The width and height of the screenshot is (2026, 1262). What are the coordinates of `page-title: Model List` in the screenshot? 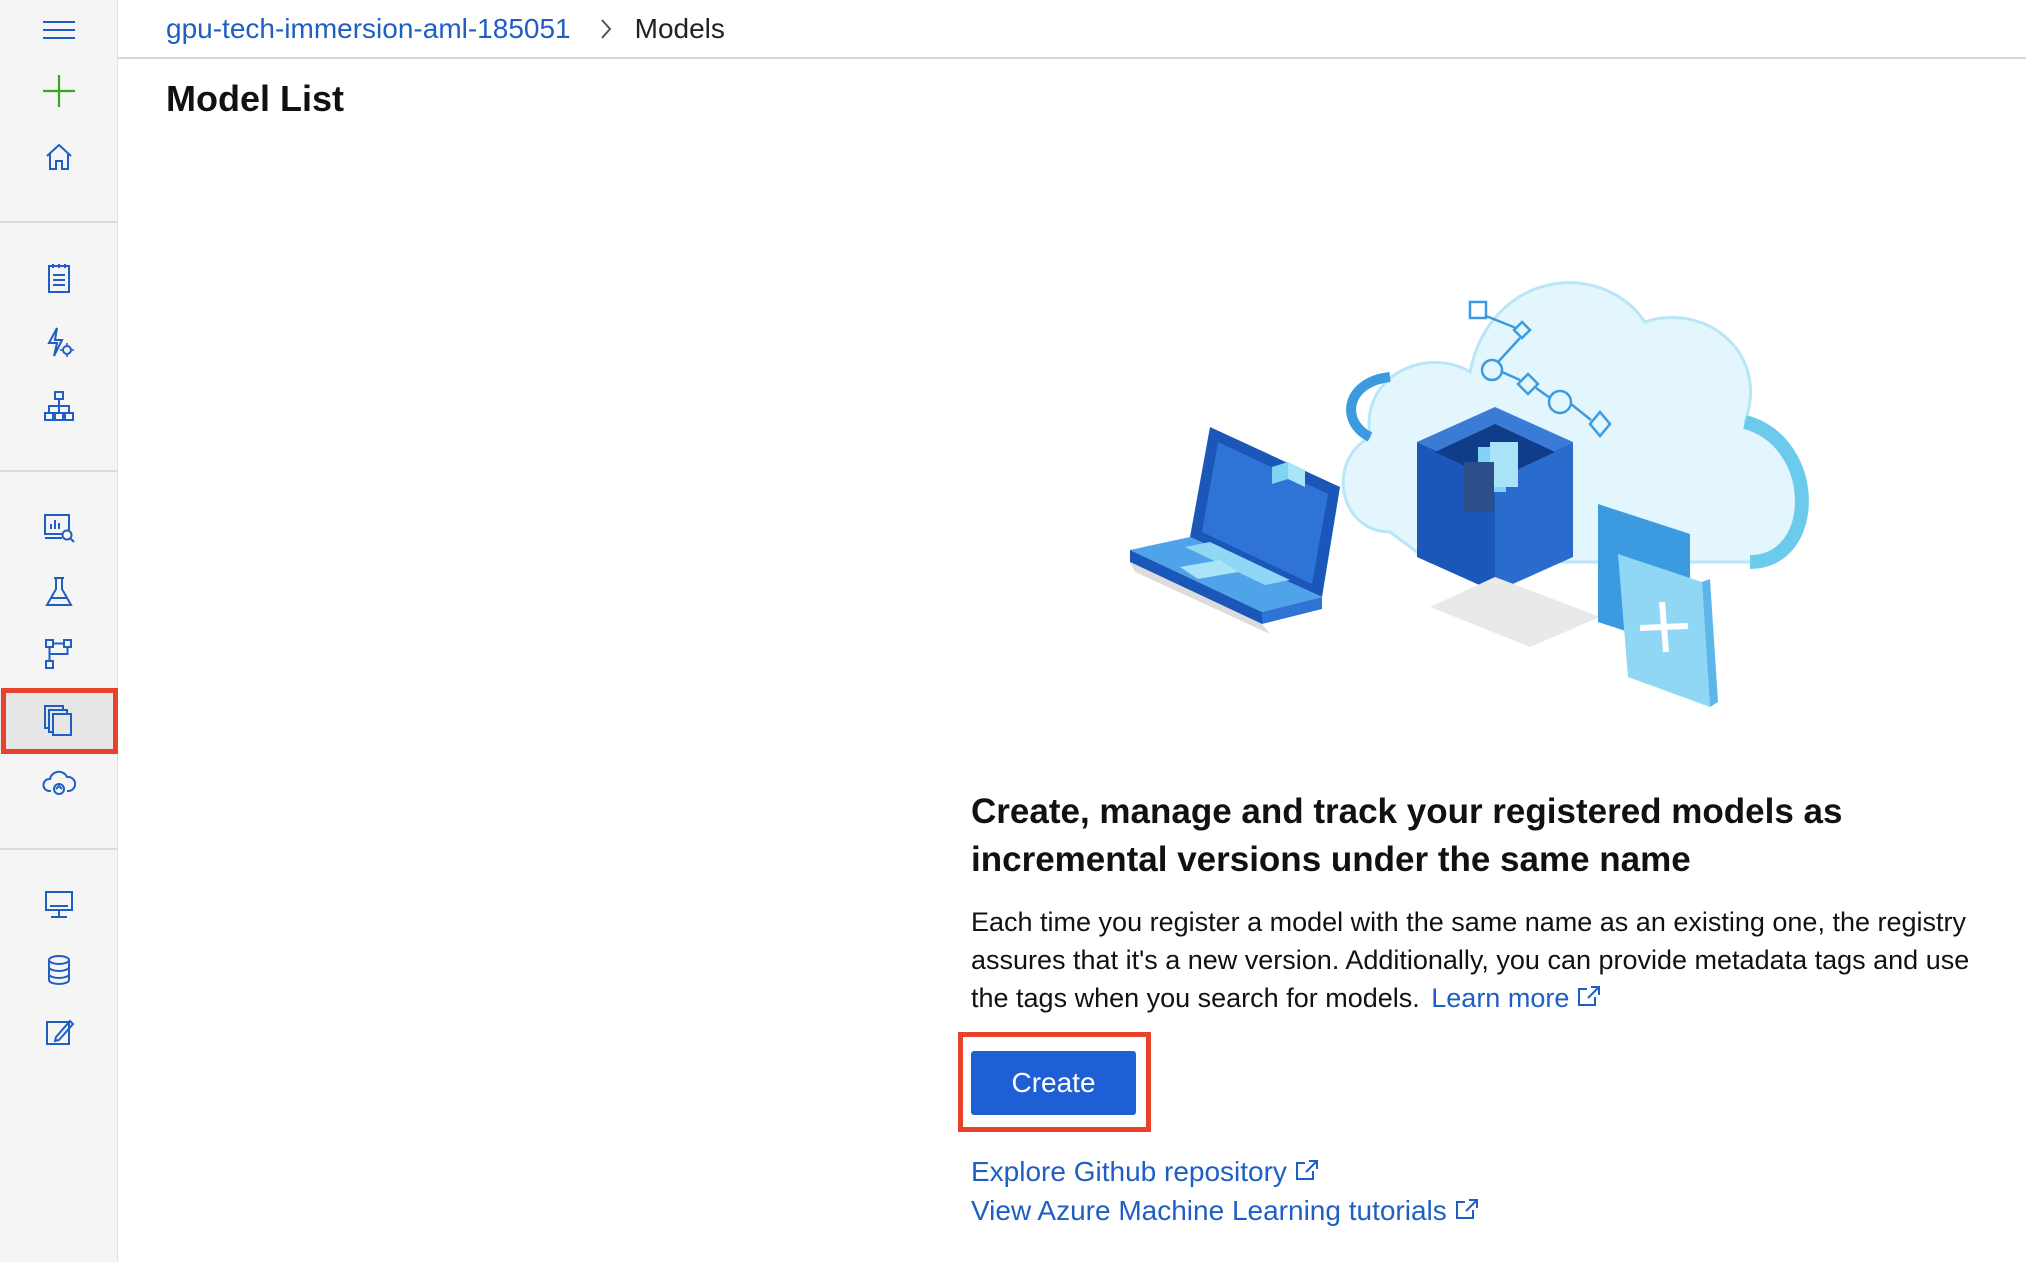 It's located at (255, 98).